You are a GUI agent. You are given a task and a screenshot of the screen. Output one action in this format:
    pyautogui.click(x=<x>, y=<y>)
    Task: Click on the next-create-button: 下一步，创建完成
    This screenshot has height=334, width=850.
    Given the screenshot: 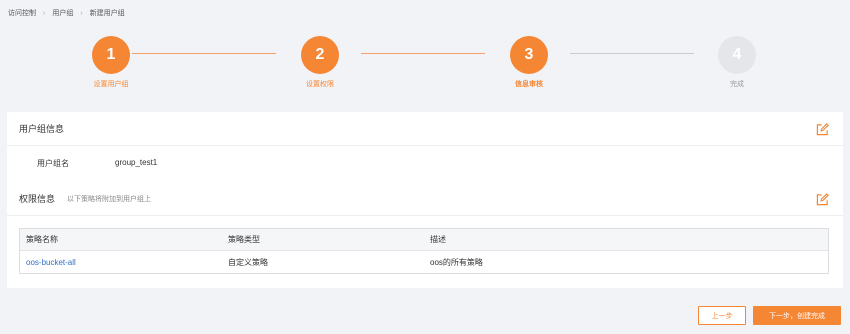 What is the action you would take?
    pyautogui.click(x=797, y=315)
    